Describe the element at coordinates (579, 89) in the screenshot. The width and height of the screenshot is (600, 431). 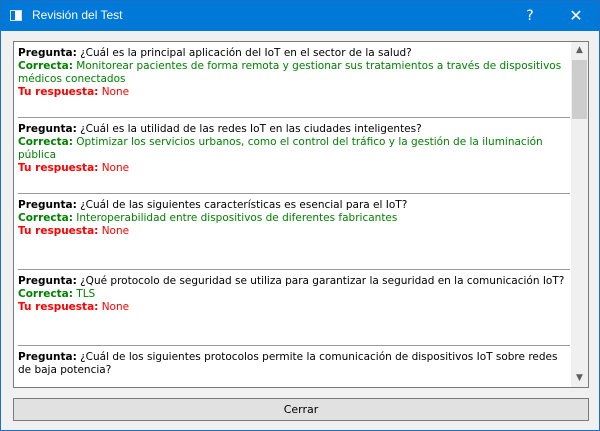
I see `scrollbar-thumb` at that location.